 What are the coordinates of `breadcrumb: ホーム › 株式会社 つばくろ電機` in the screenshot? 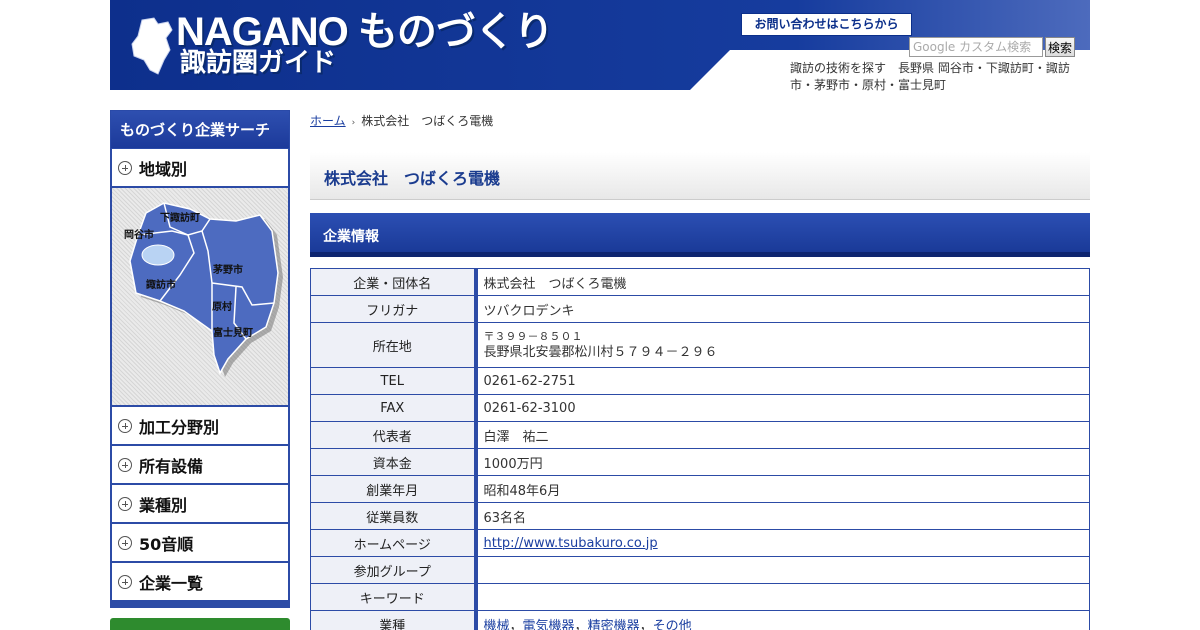 It's located at (401, 120).